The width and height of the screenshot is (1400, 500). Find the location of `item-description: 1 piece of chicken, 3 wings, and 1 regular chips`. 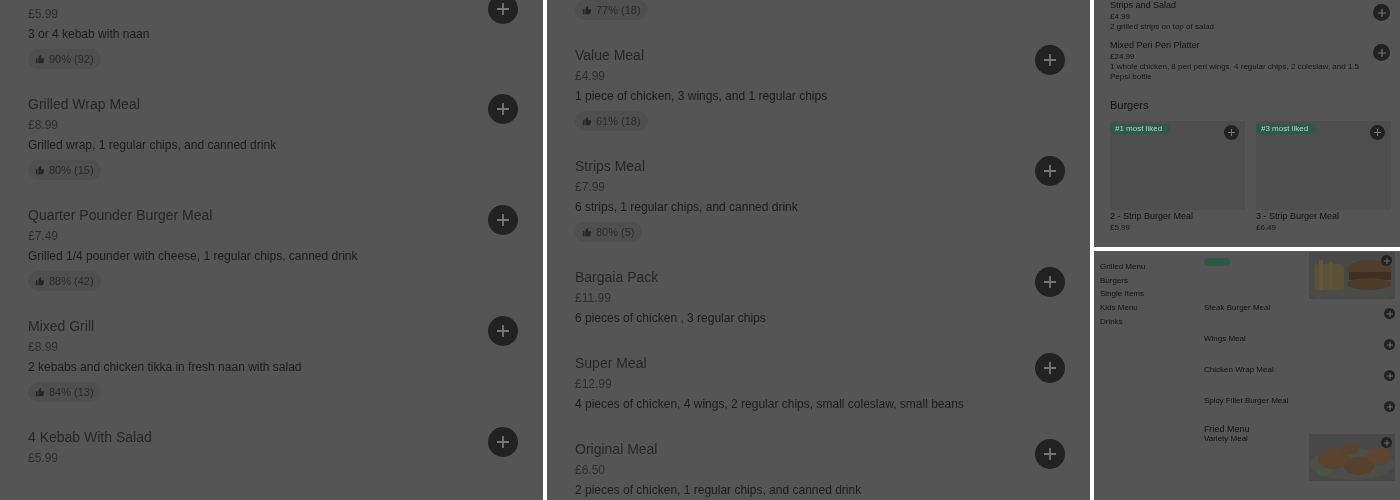

item-description: 1 piece of chicken, 3 wings, and 1 regular chips is located at coordinates (701, 96).